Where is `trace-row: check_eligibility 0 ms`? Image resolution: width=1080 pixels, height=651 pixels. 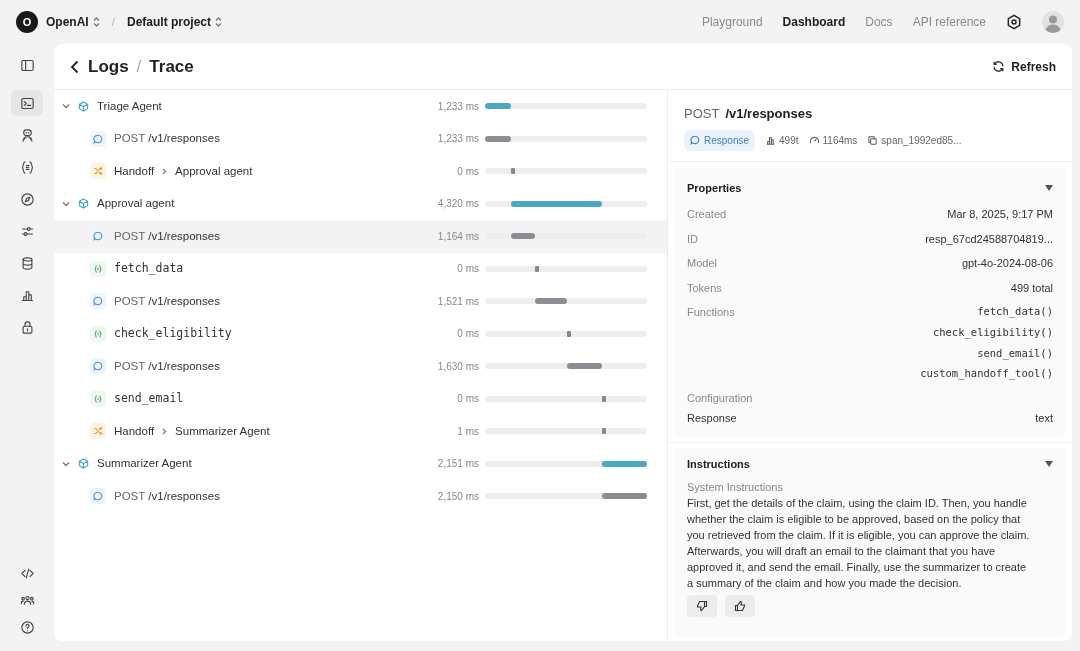
trace-row: check_eligibility 0 ms is located at coordinates (360, 333).